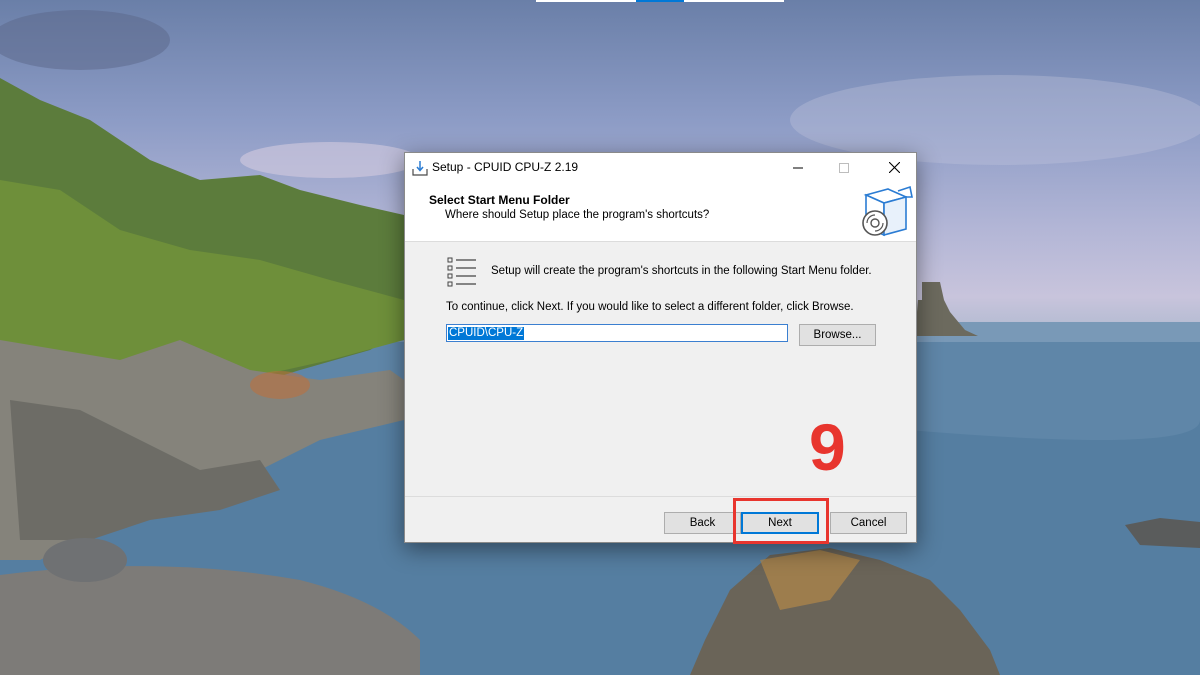  I want to click on next-button-highlight, so click(781, 521).